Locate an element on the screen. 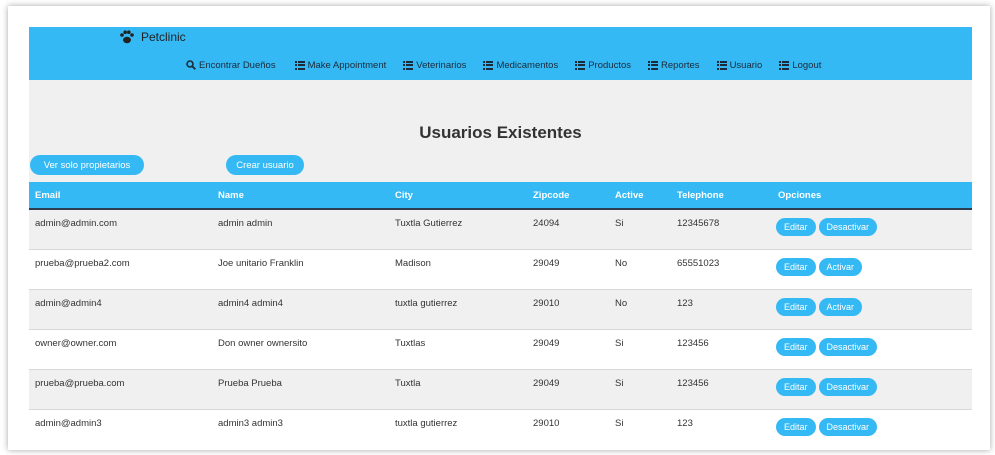 This screenshot has width=995, height=455. cell-city: Tuxtla is located at coordinates (408, 383).